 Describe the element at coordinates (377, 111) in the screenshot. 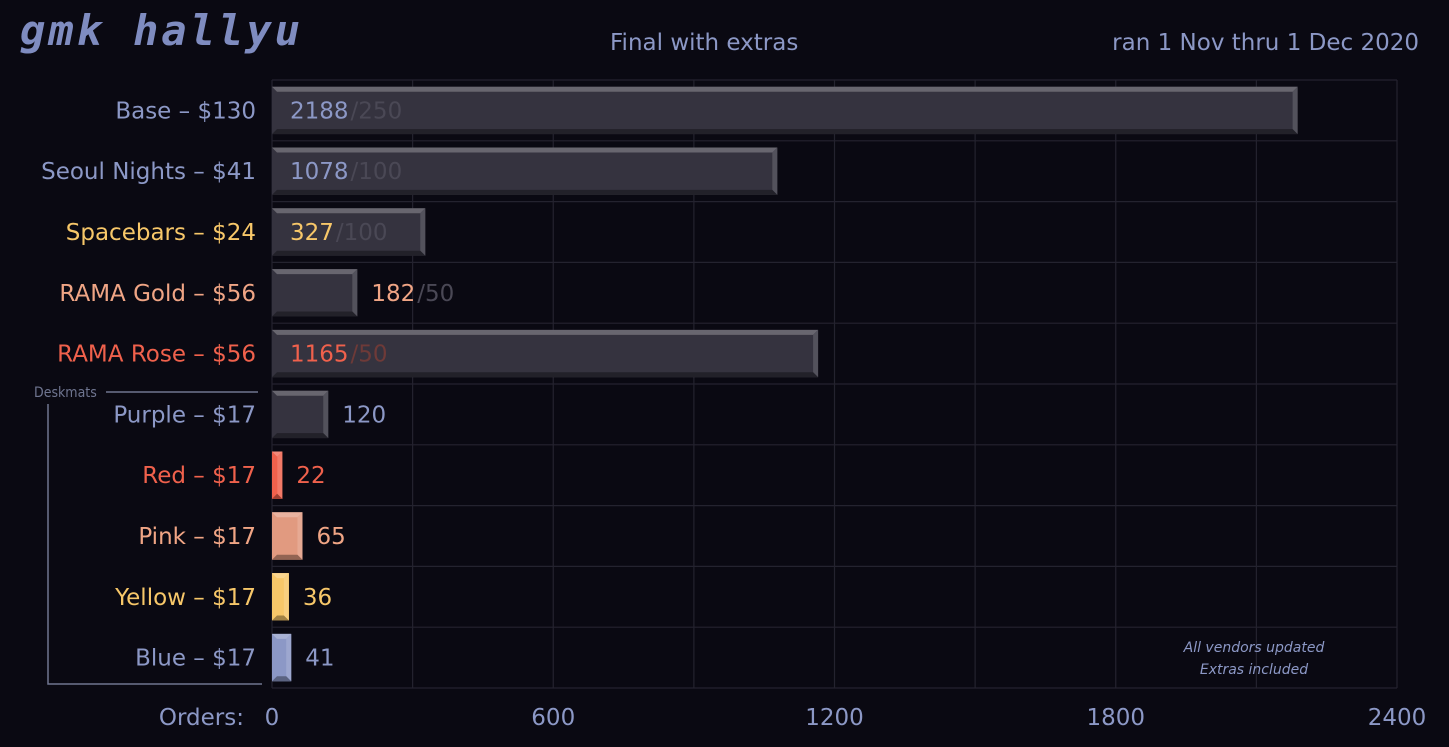

I see `target-label: /250` at that location.